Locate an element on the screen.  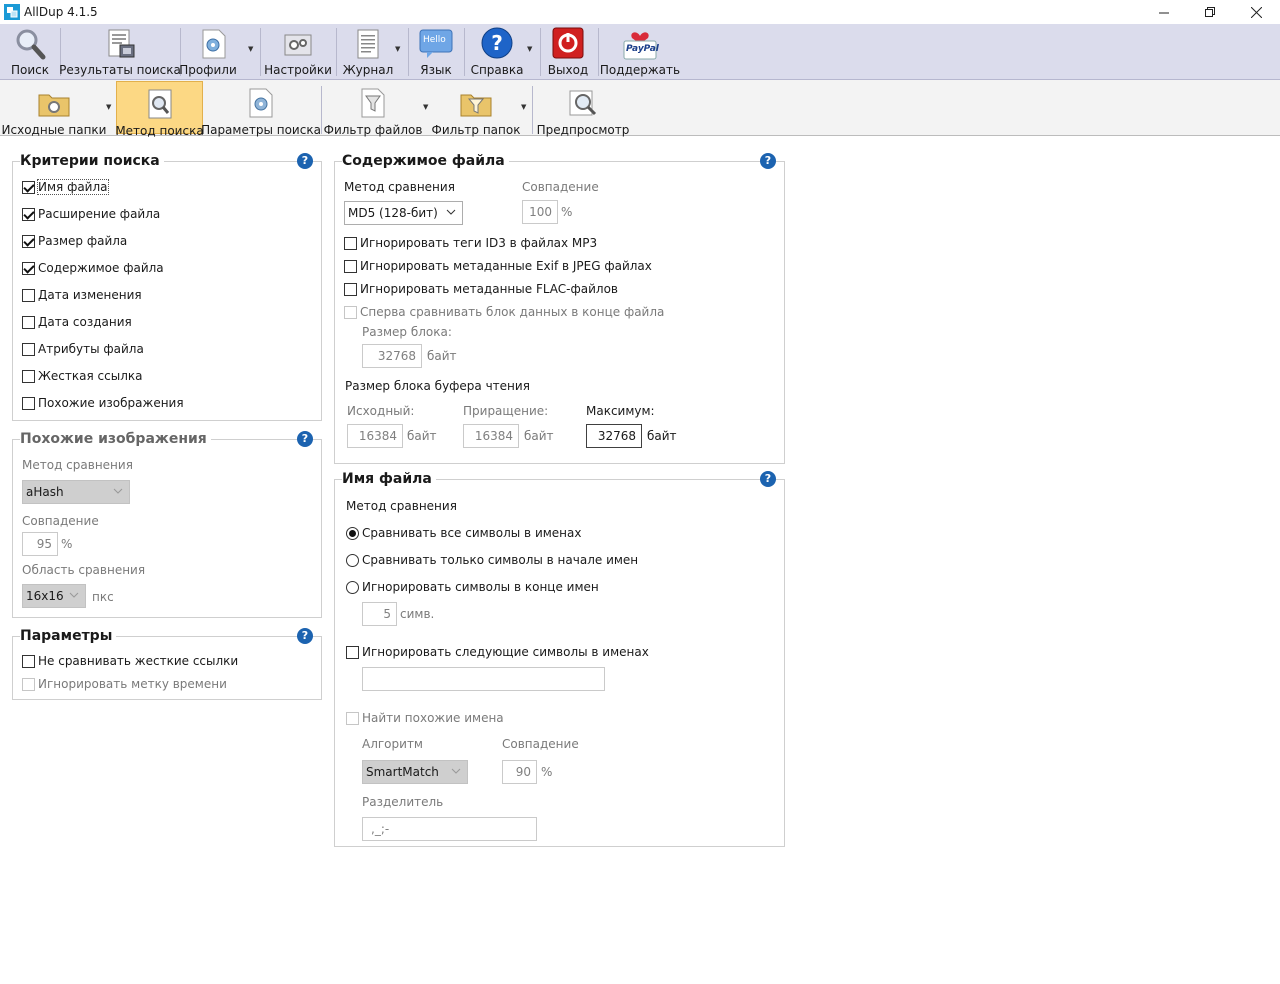
support-button: PayPal Поддержать is located at coordinates (640, 52).